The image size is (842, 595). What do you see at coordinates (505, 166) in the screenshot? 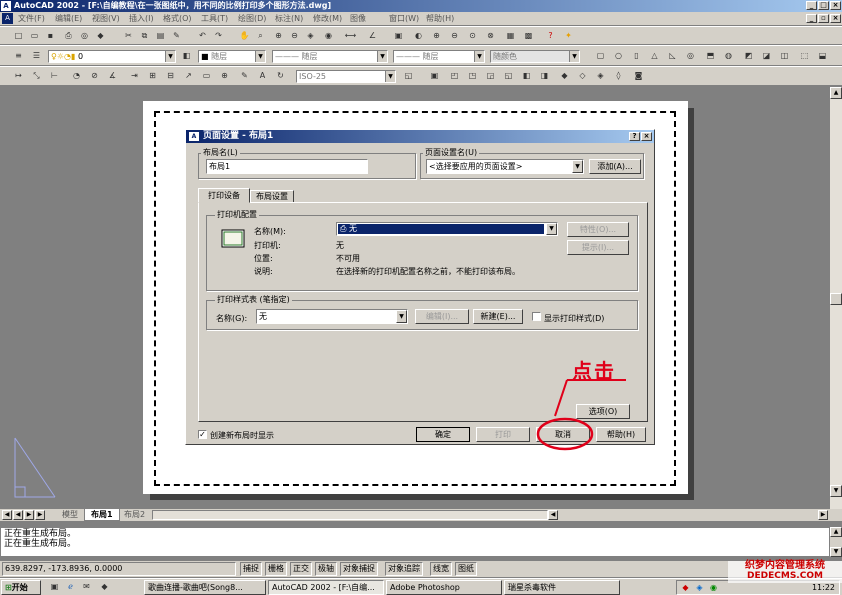
I see `page-setup-select: <选择要应用的页面设置> ▼` at bounding box center [505, 166].